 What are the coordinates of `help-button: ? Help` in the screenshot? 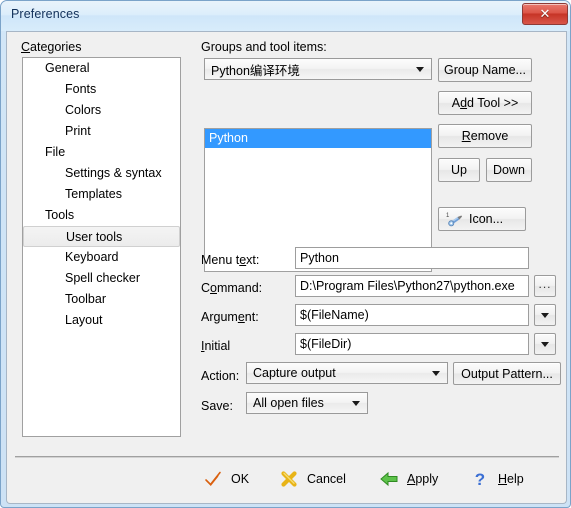 It's located at (497, 479).